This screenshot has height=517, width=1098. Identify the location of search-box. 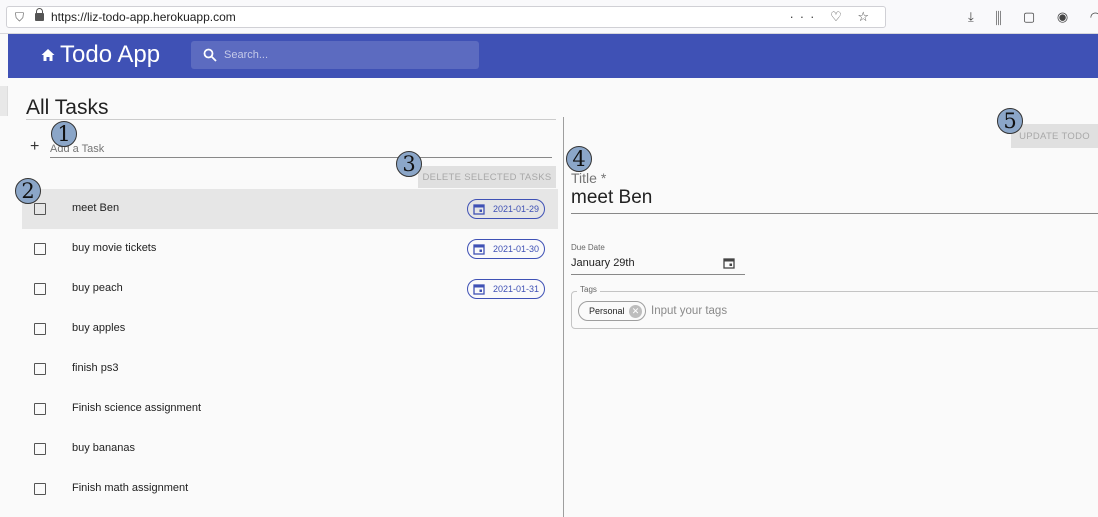
(335, 55).